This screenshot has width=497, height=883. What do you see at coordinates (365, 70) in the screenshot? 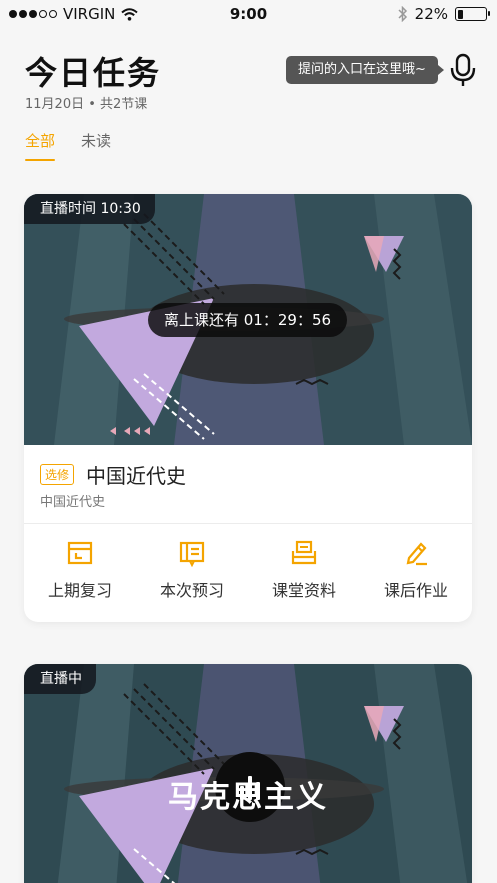
I see `ask-tooltip: 提问的入口在这里哦~` at bounding box center [365, 70].